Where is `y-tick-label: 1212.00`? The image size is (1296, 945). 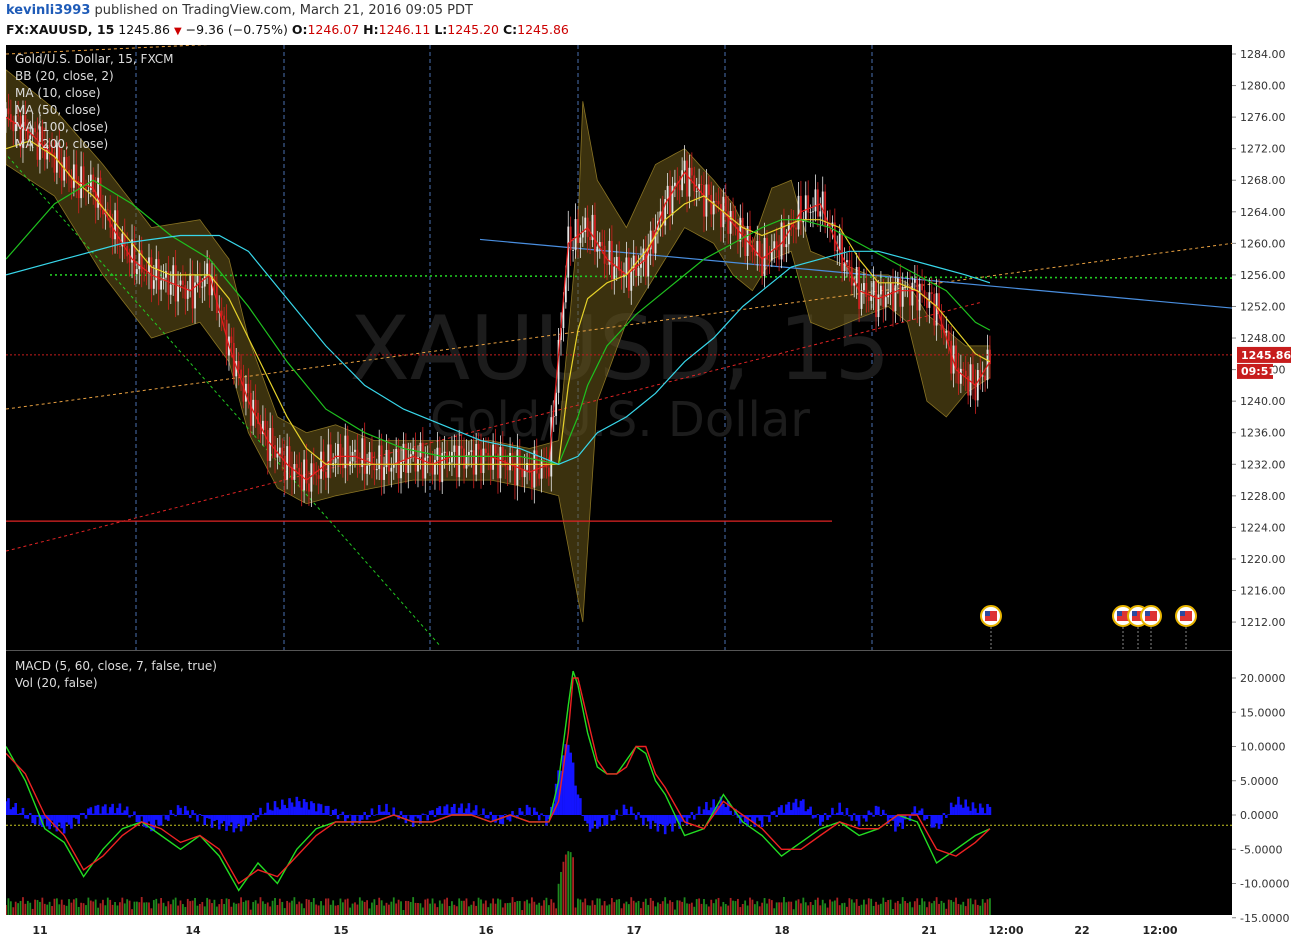 y-tick-label: 1212.00 is located at coordinates (1263, 622).